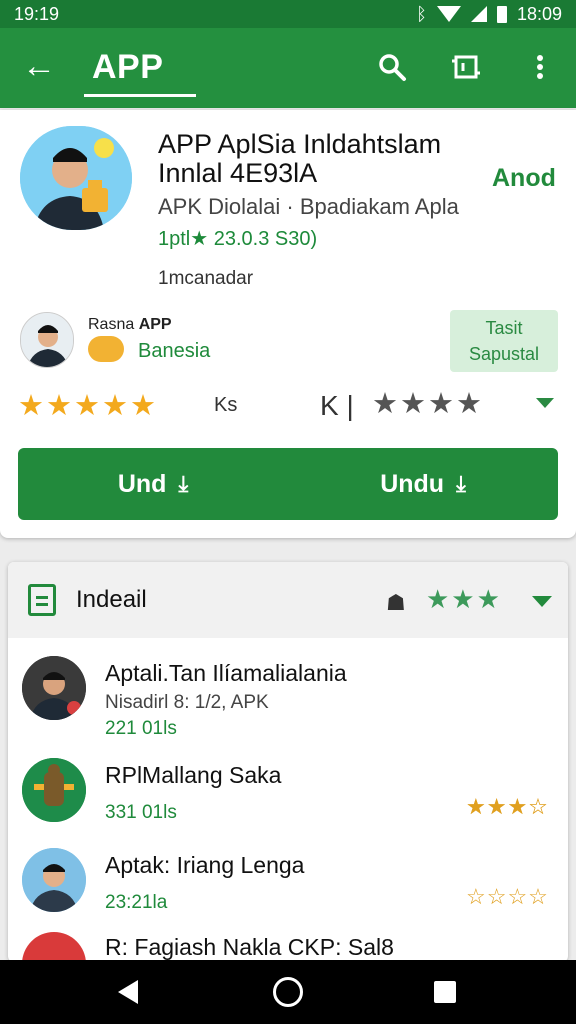 This screenshot has width=576, height=1024. Describe the element at coordinates (39, 66) in the screenshot. I see `back-arrow-icon: ←` at that location.